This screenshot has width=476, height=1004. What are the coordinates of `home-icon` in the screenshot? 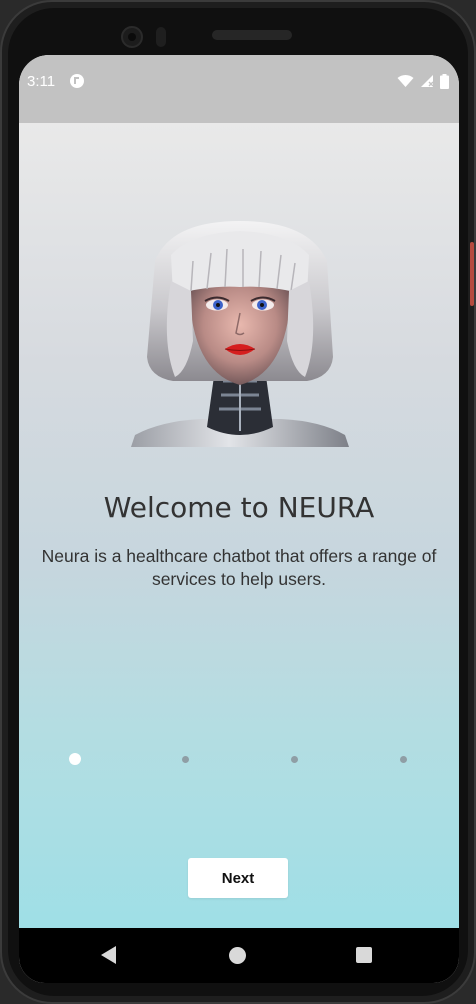 It's located at (237, 955).